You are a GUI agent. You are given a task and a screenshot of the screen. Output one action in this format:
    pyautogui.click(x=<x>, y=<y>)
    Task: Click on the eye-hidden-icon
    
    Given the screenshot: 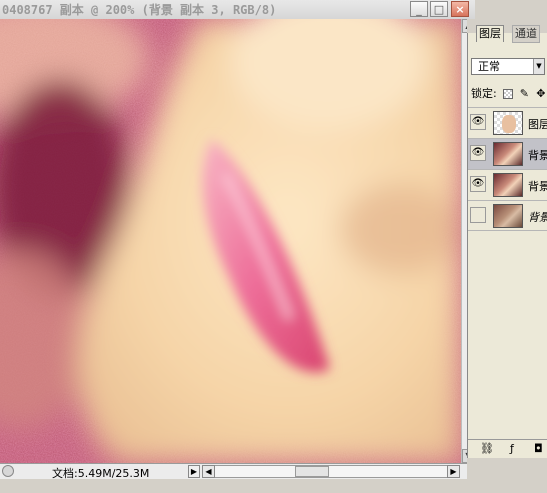 What is the action you would take?
    pyautogui.click(x=478, y=215)
    